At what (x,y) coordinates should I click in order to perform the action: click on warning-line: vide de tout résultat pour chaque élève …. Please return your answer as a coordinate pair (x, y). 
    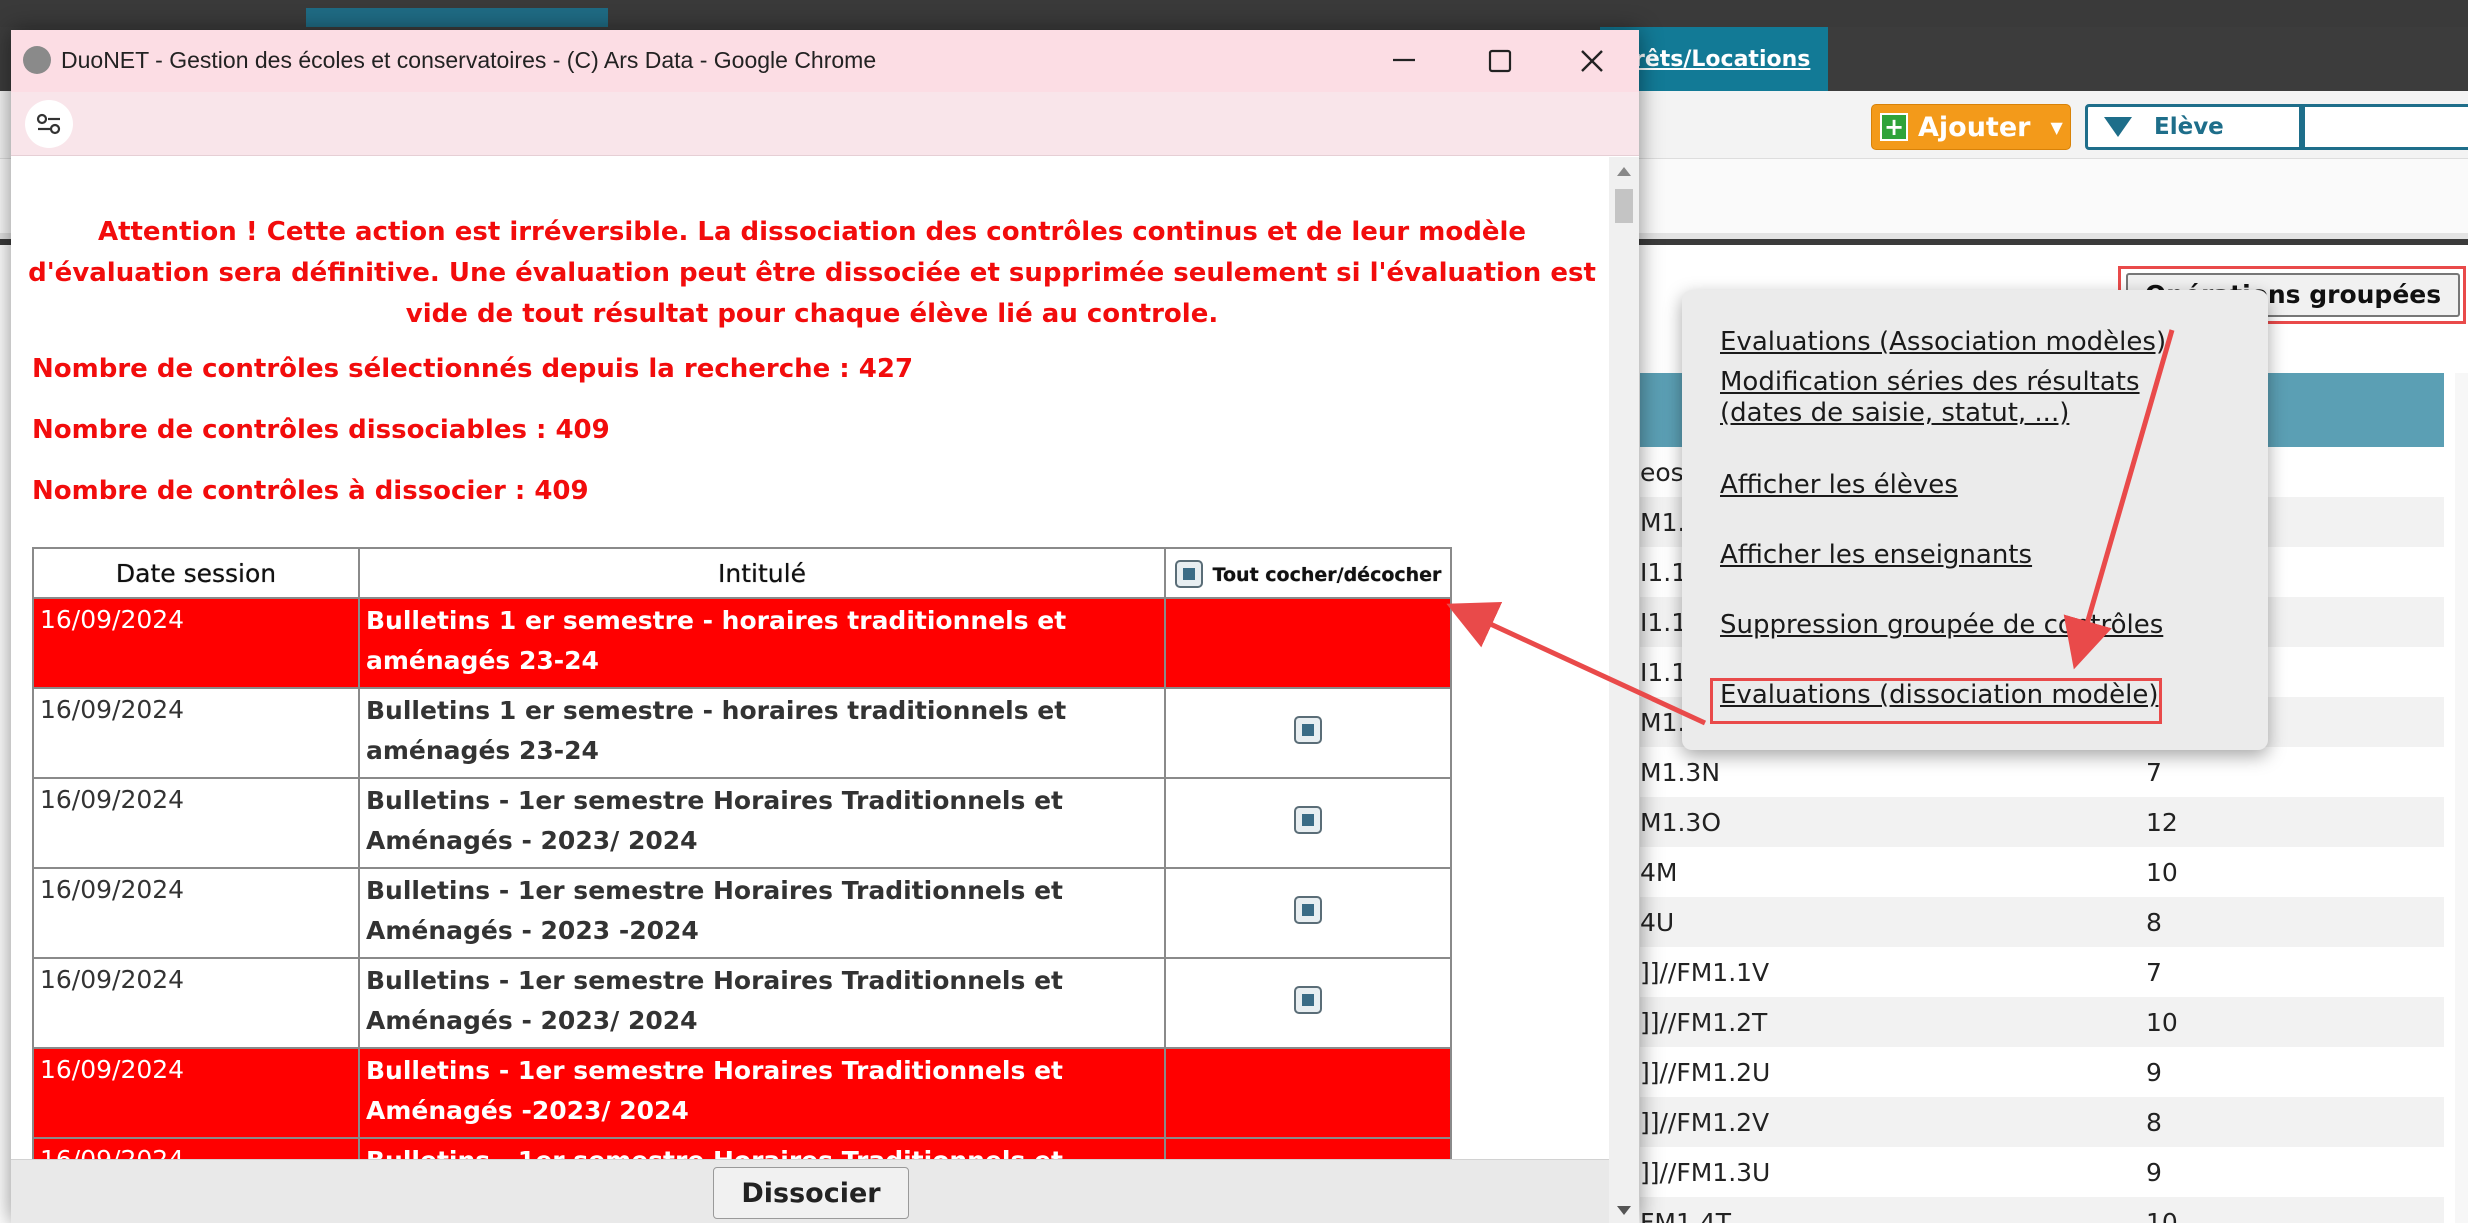
    Looking at the image, I should click on (812, 314).